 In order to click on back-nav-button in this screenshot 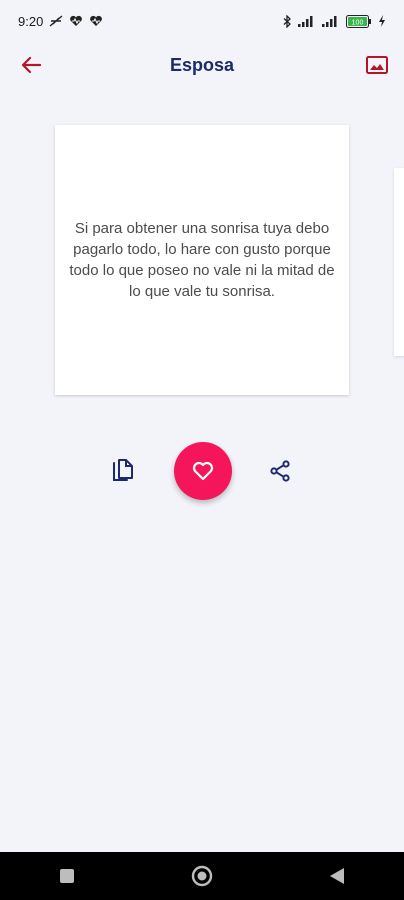, I will do `click(337, 876)`.